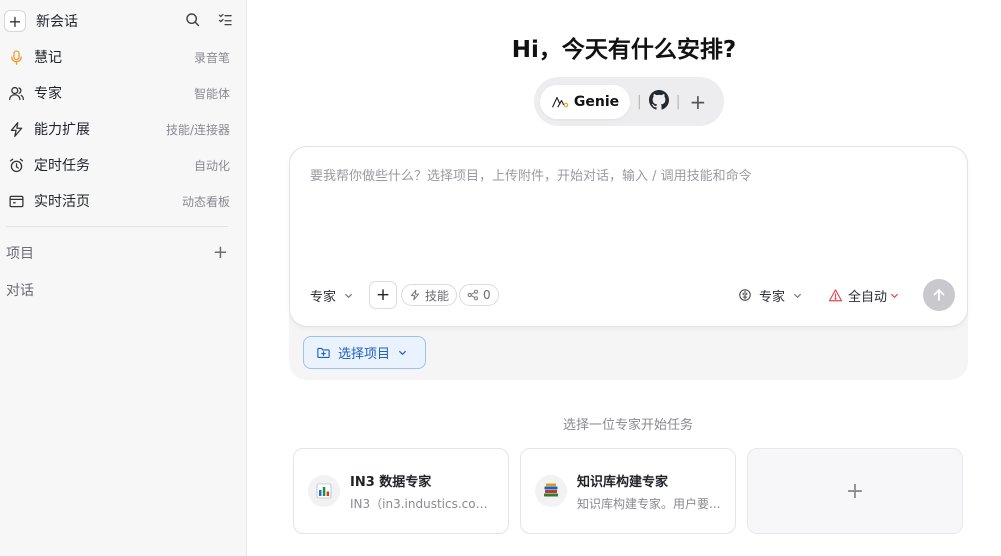 The height and width of the screenshot is (556, 1001). Describe the element at coordinates (437, 295) in the screenshot. I see `skills-label: 技能` at that location.